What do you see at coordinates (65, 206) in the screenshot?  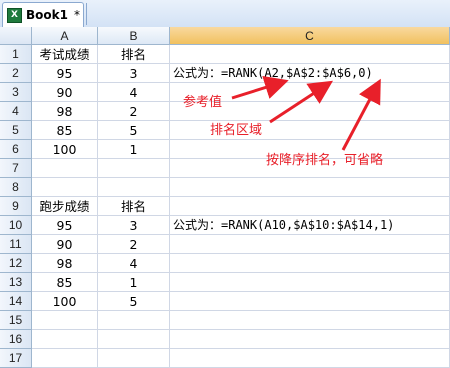 I see `cell-a9: 跑步成绩` at bounding box center [65, 206].